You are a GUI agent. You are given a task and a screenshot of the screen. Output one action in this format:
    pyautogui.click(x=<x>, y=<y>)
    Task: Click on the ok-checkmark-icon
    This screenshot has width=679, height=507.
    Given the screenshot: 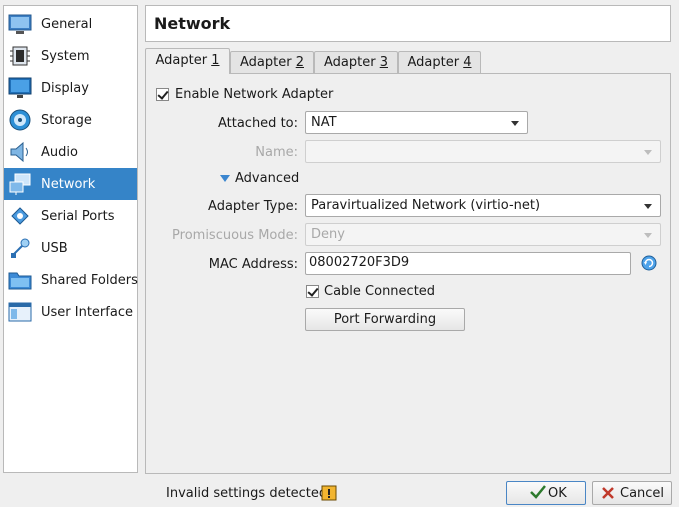 What is the action you would take?
    pyautogui.click(x=538, y=494)
    